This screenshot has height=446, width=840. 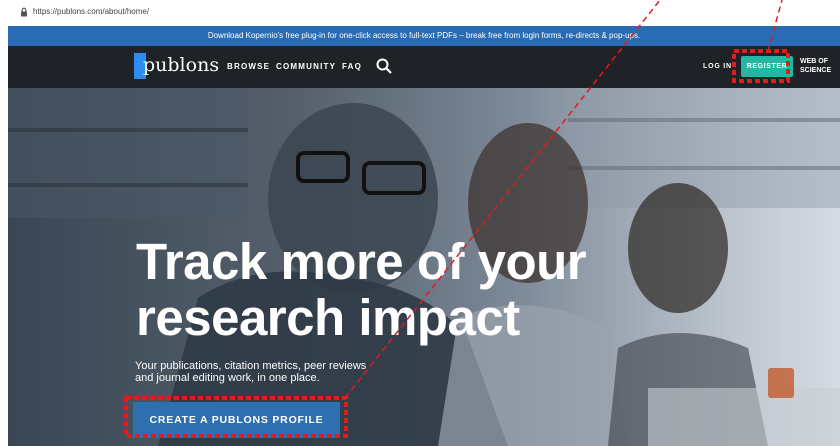 I want to click on wos-line-2: SCIENCE, so click(x=816, y=70).